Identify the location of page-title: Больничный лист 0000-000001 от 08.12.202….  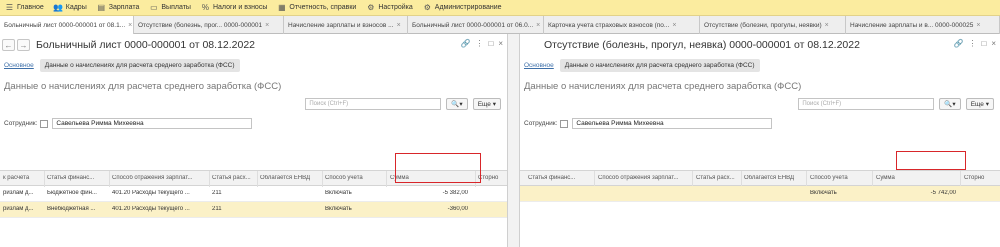
(146, 45).